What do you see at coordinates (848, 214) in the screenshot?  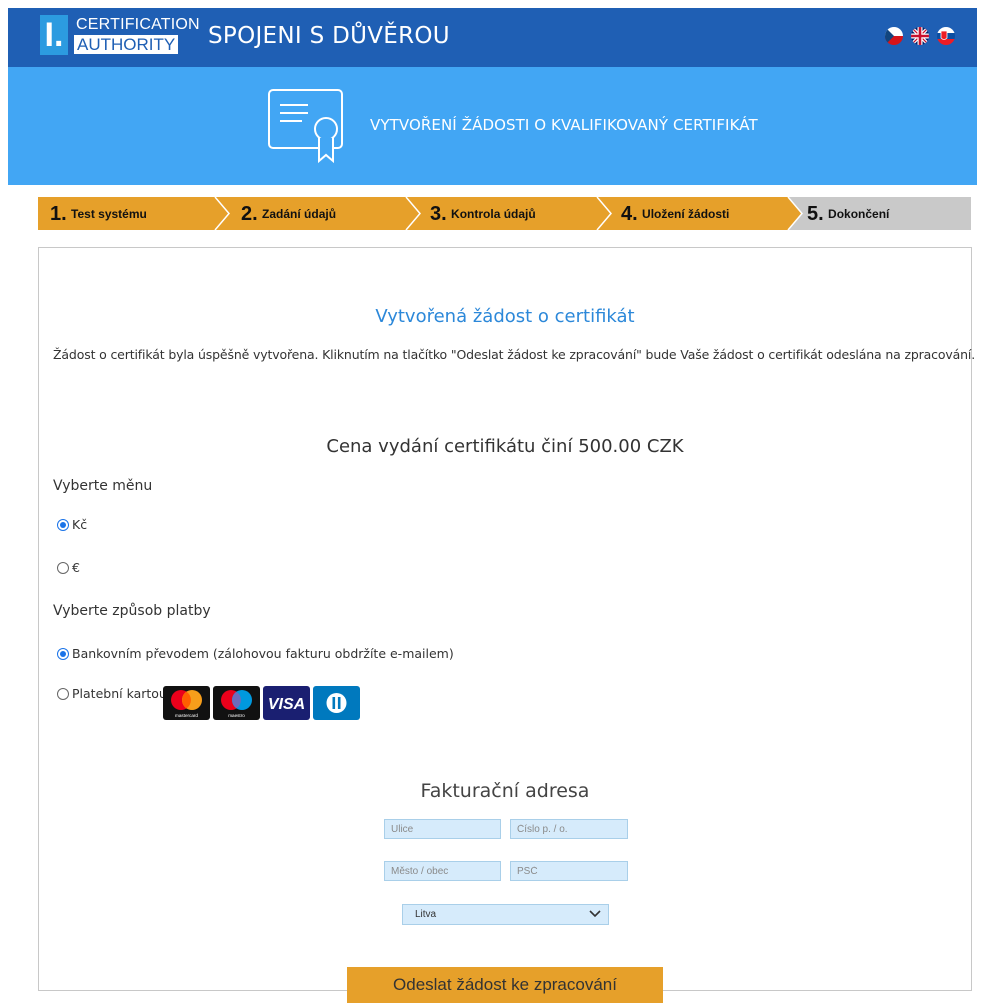 I see `step-5: 5. Dokončení` at bounding box center [848, 214].